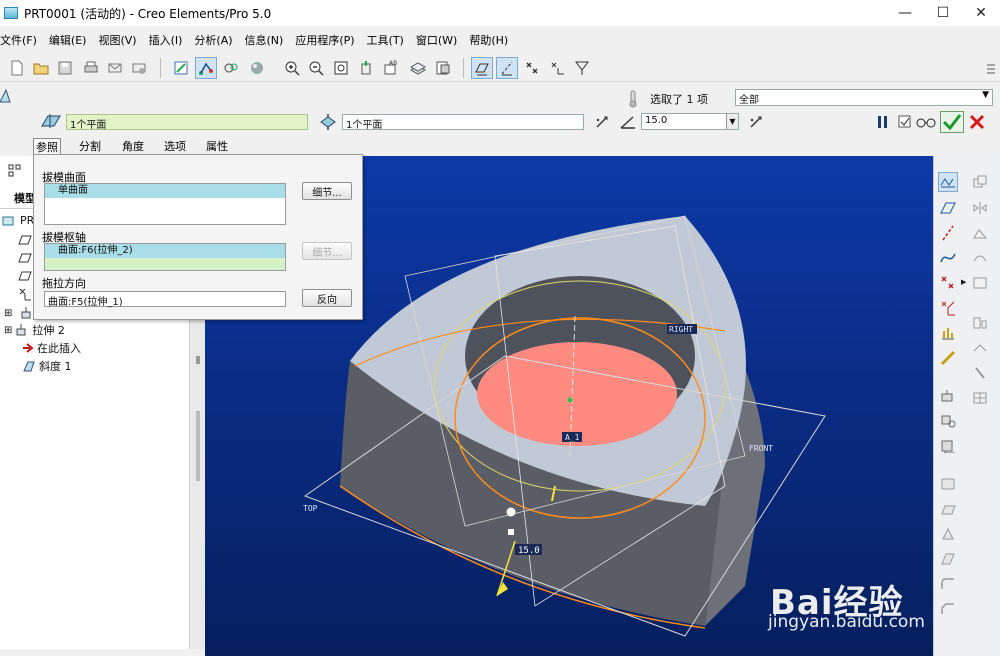 This screenshot has width=1000, height=656. What do you see at coordinates (139, 68) in the screenshot?
I see `mail-attach-icon` at bounding box center [139, 68].